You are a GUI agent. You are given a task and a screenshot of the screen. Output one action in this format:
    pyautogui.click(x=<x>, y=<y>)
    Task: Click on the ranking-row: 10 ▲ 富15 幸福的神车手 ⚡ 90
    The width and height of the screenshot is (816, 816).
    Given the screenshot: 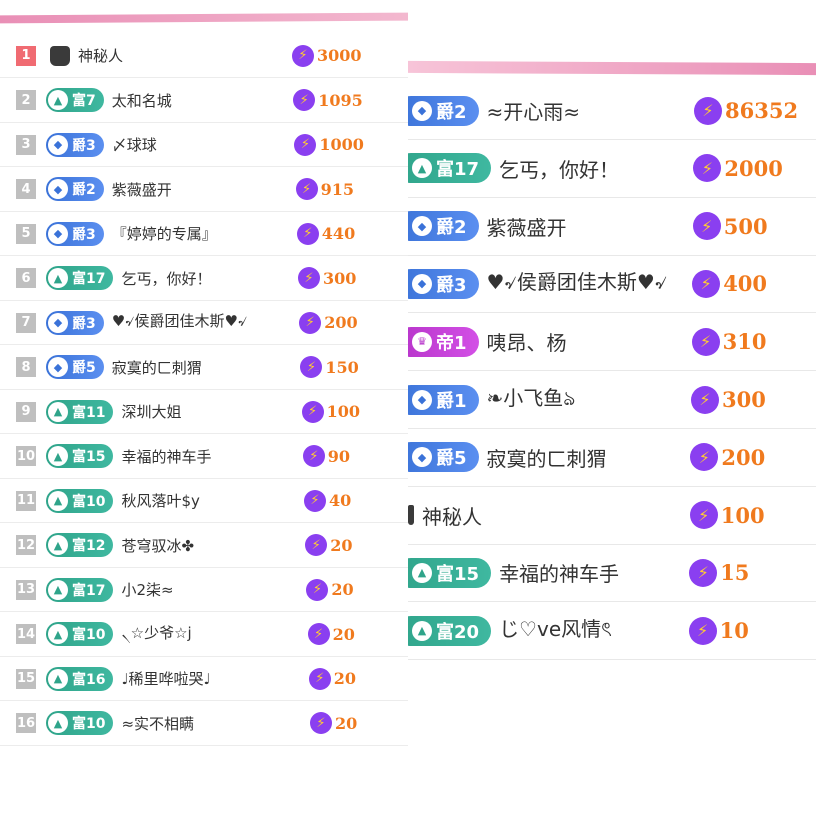 What is the action you would take?
    pyautogui.click(x=204, y=457)
    